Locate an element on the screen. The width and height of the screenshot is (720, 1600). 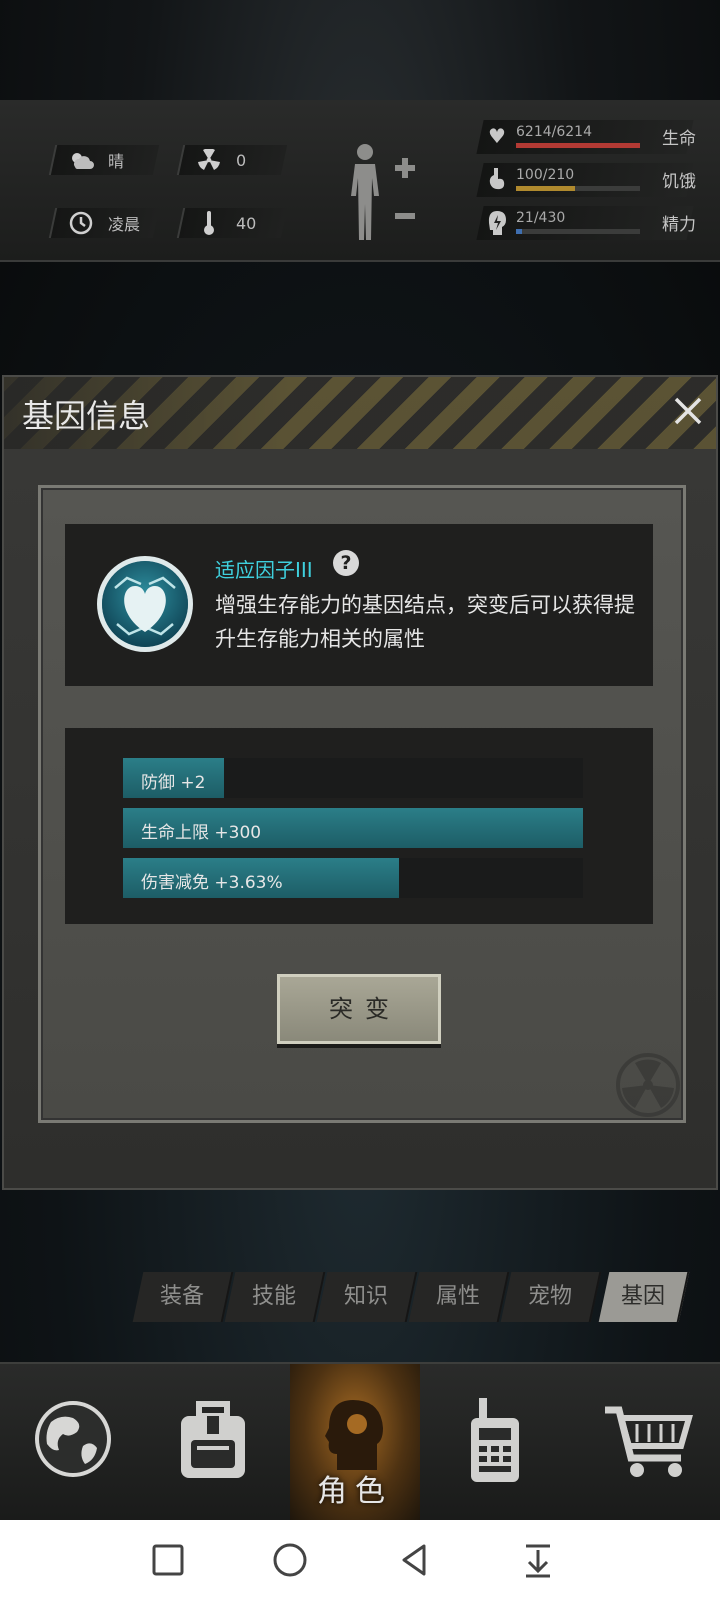
shopping-cart-icon is located at coordinates (649, 1441).